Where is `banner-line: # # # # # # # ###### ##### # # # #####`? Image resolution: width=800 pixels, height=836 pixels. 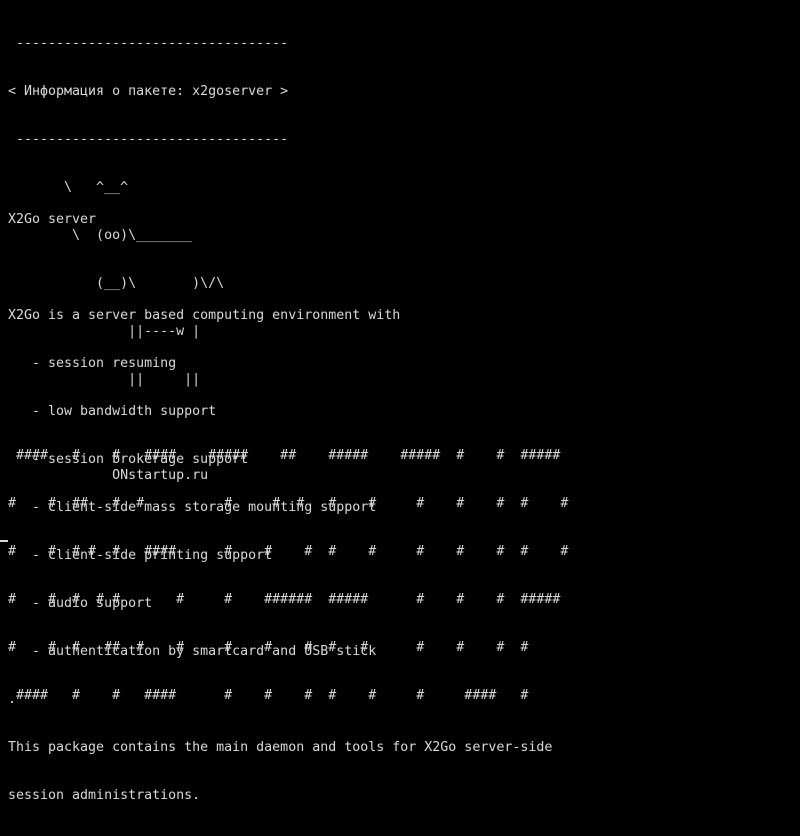
banner-line: # # # # # # # ###### ##### # # # ##### is located at coordinates (284, 599).